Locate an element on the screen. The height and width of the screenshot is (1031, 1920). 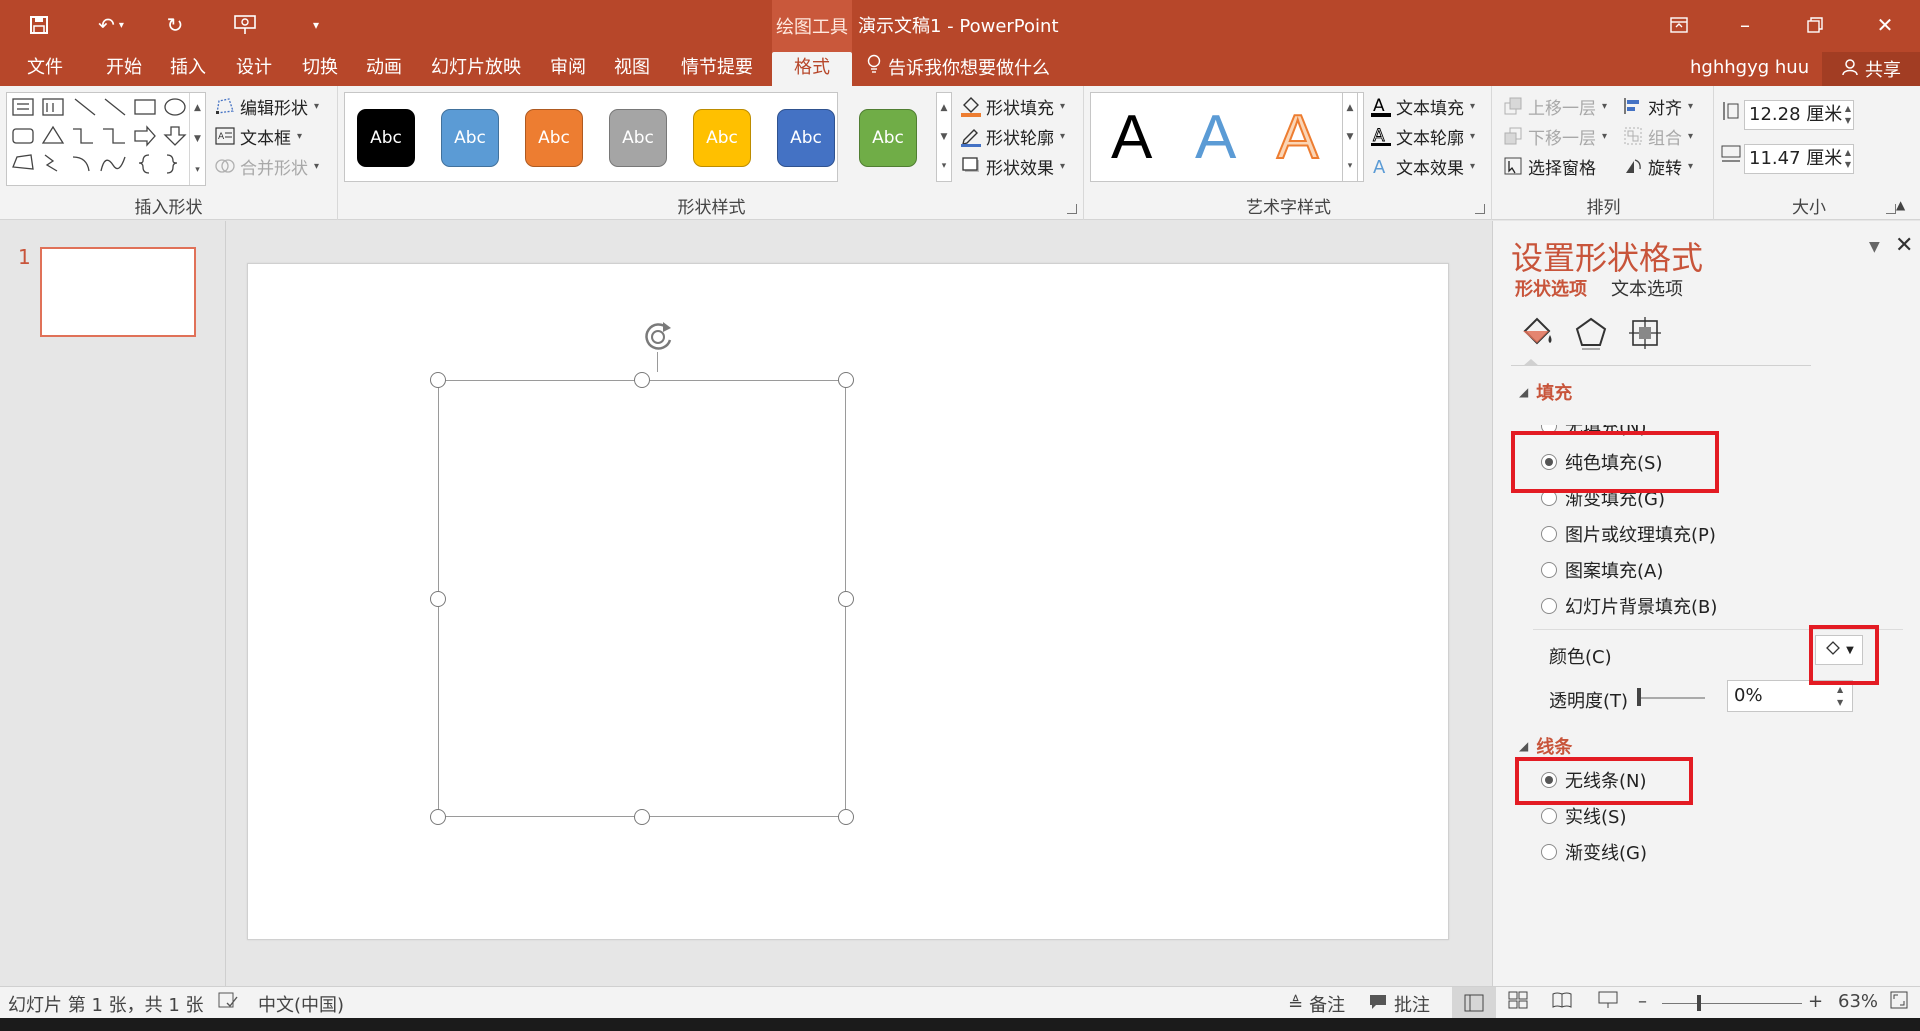
tab-file: 文件 is located at coordinates (45, 69).